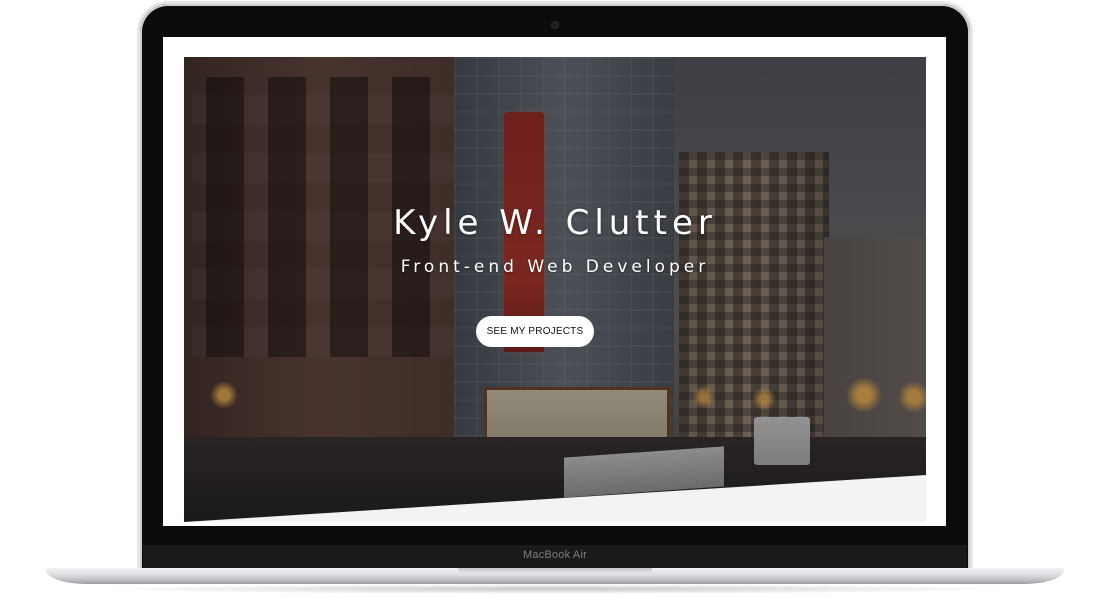  Describe the element at coordinates (555, 571) in the screenshot. I see `laptop-opening-notch` at that location.